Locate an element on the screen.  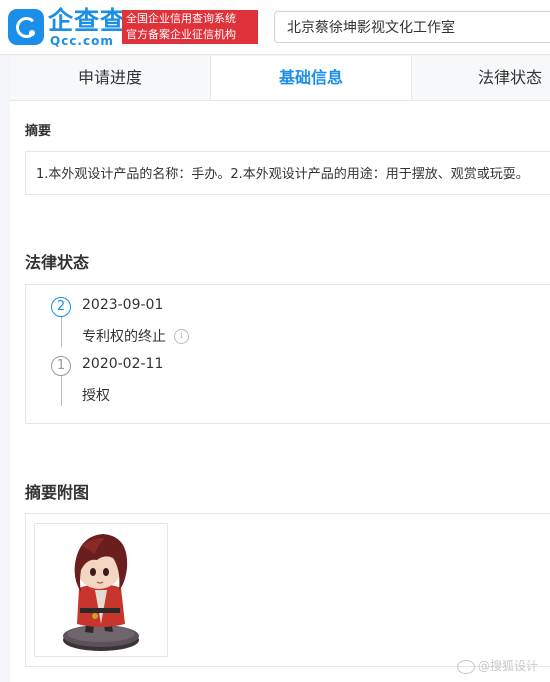
tab-basic-info: 基础信息 is located at coordinates (311, 78).